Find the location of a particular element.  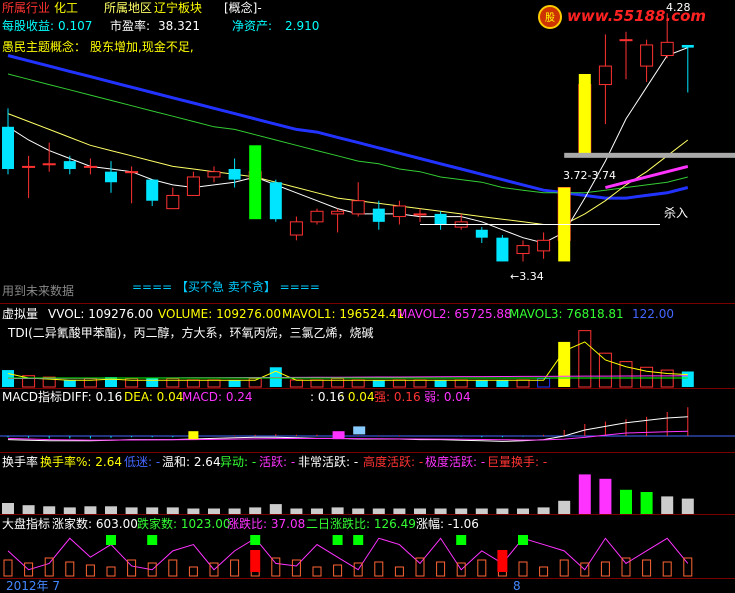

macd-value: MACD: 0.24 is located at coordinates (217, 397).